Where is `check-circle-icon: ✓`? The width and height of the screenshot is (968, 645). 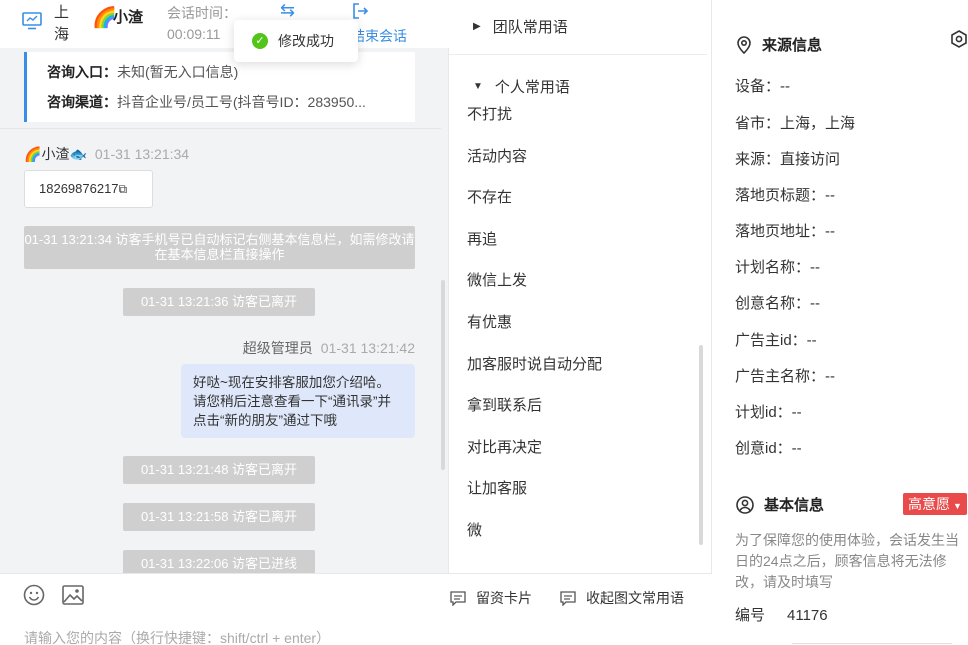 check-circle-icon: ✓ is located at coordinates (260, 41).